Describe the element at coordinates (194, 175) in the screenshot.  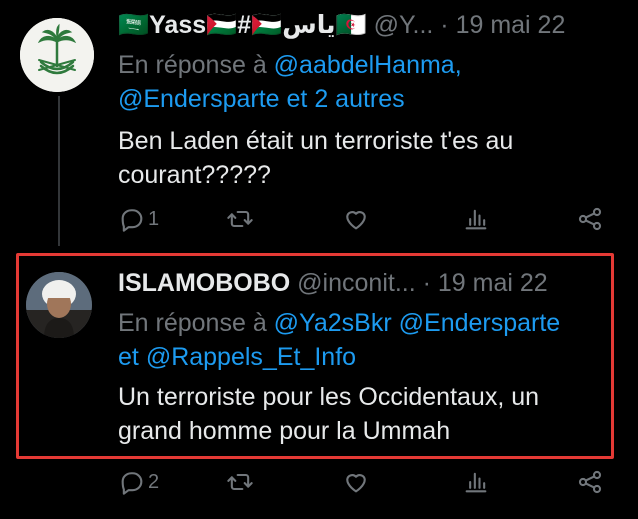
I see `tweet-text-line: courant?????` at that location.